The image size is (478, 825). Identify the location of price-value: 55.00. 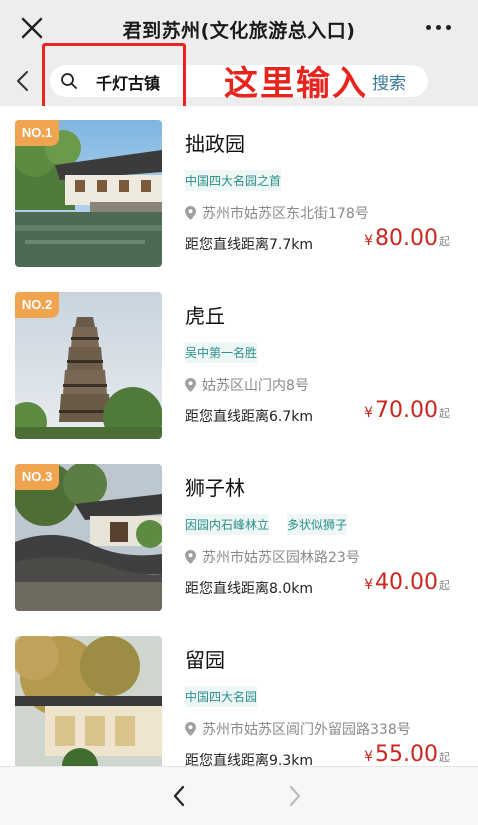
(406, 754).